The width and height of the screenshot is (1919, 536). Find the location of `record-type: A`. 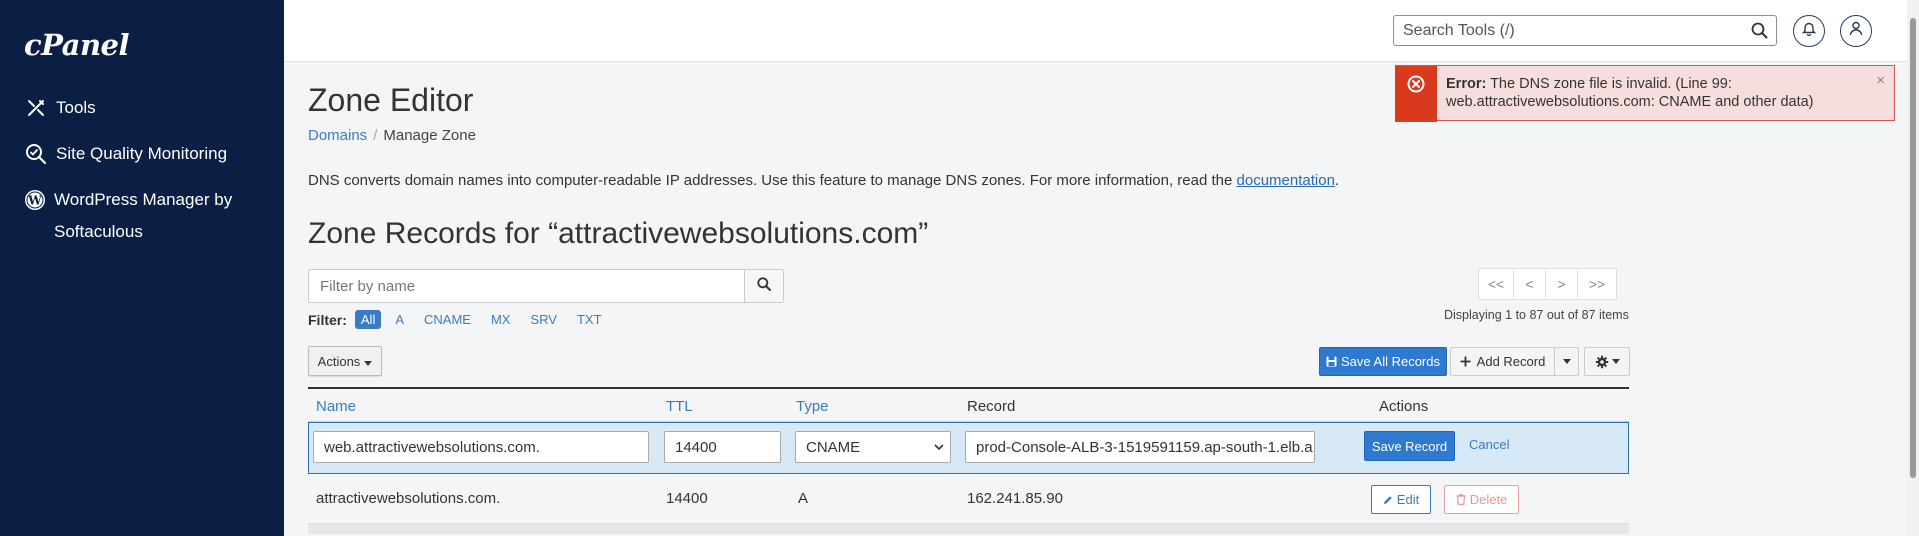

record-type: A is located at coordinates (803, 498).